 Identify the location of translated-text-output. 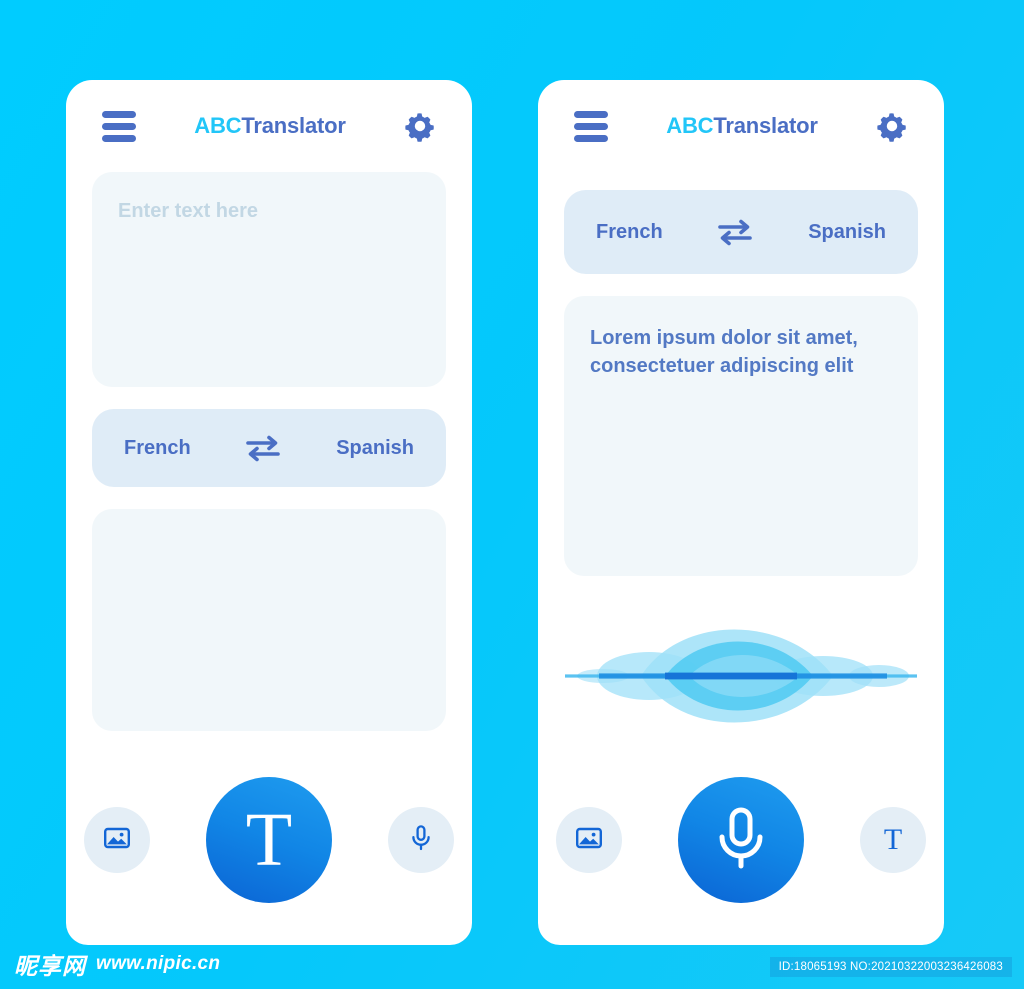
(269, 620).